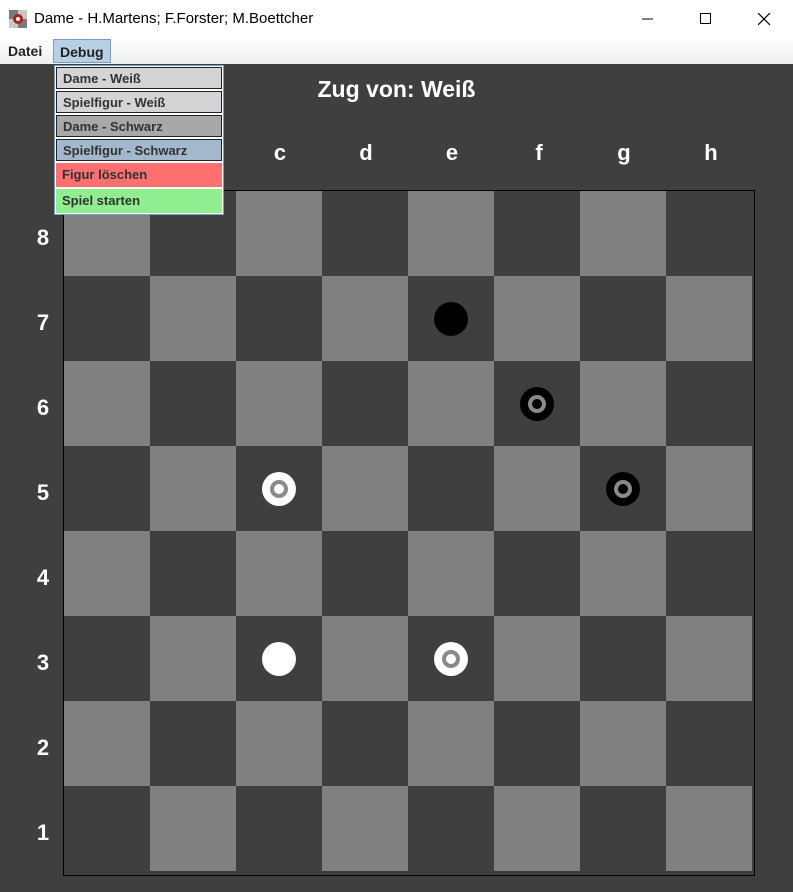  What do you see at coordinates (193, 488) in the screenshot?
I see `board-square-b5` at bounding box center [193, 488].